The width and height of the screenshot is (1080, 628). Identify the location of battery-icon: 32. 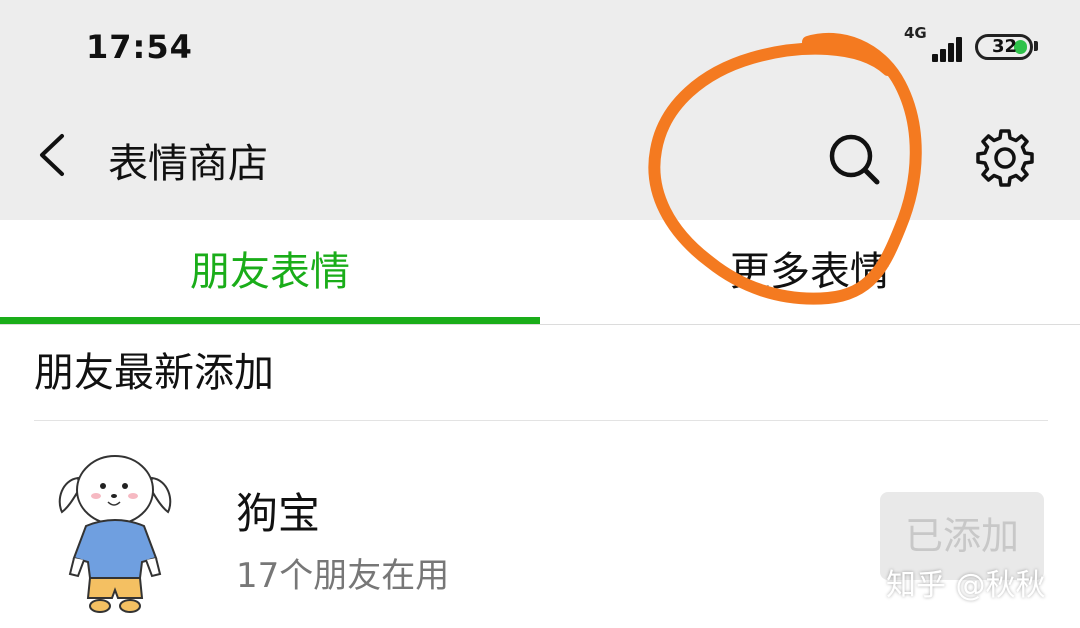
(1004, 47).